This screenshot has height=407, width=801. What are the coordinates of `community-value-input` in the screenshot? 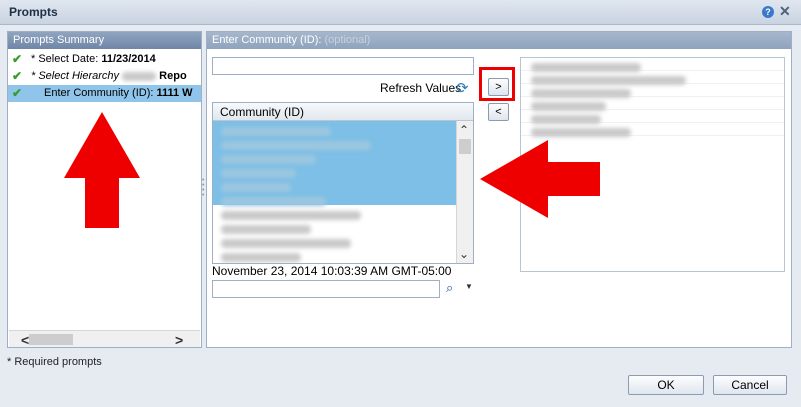 It's located at (343, 66).